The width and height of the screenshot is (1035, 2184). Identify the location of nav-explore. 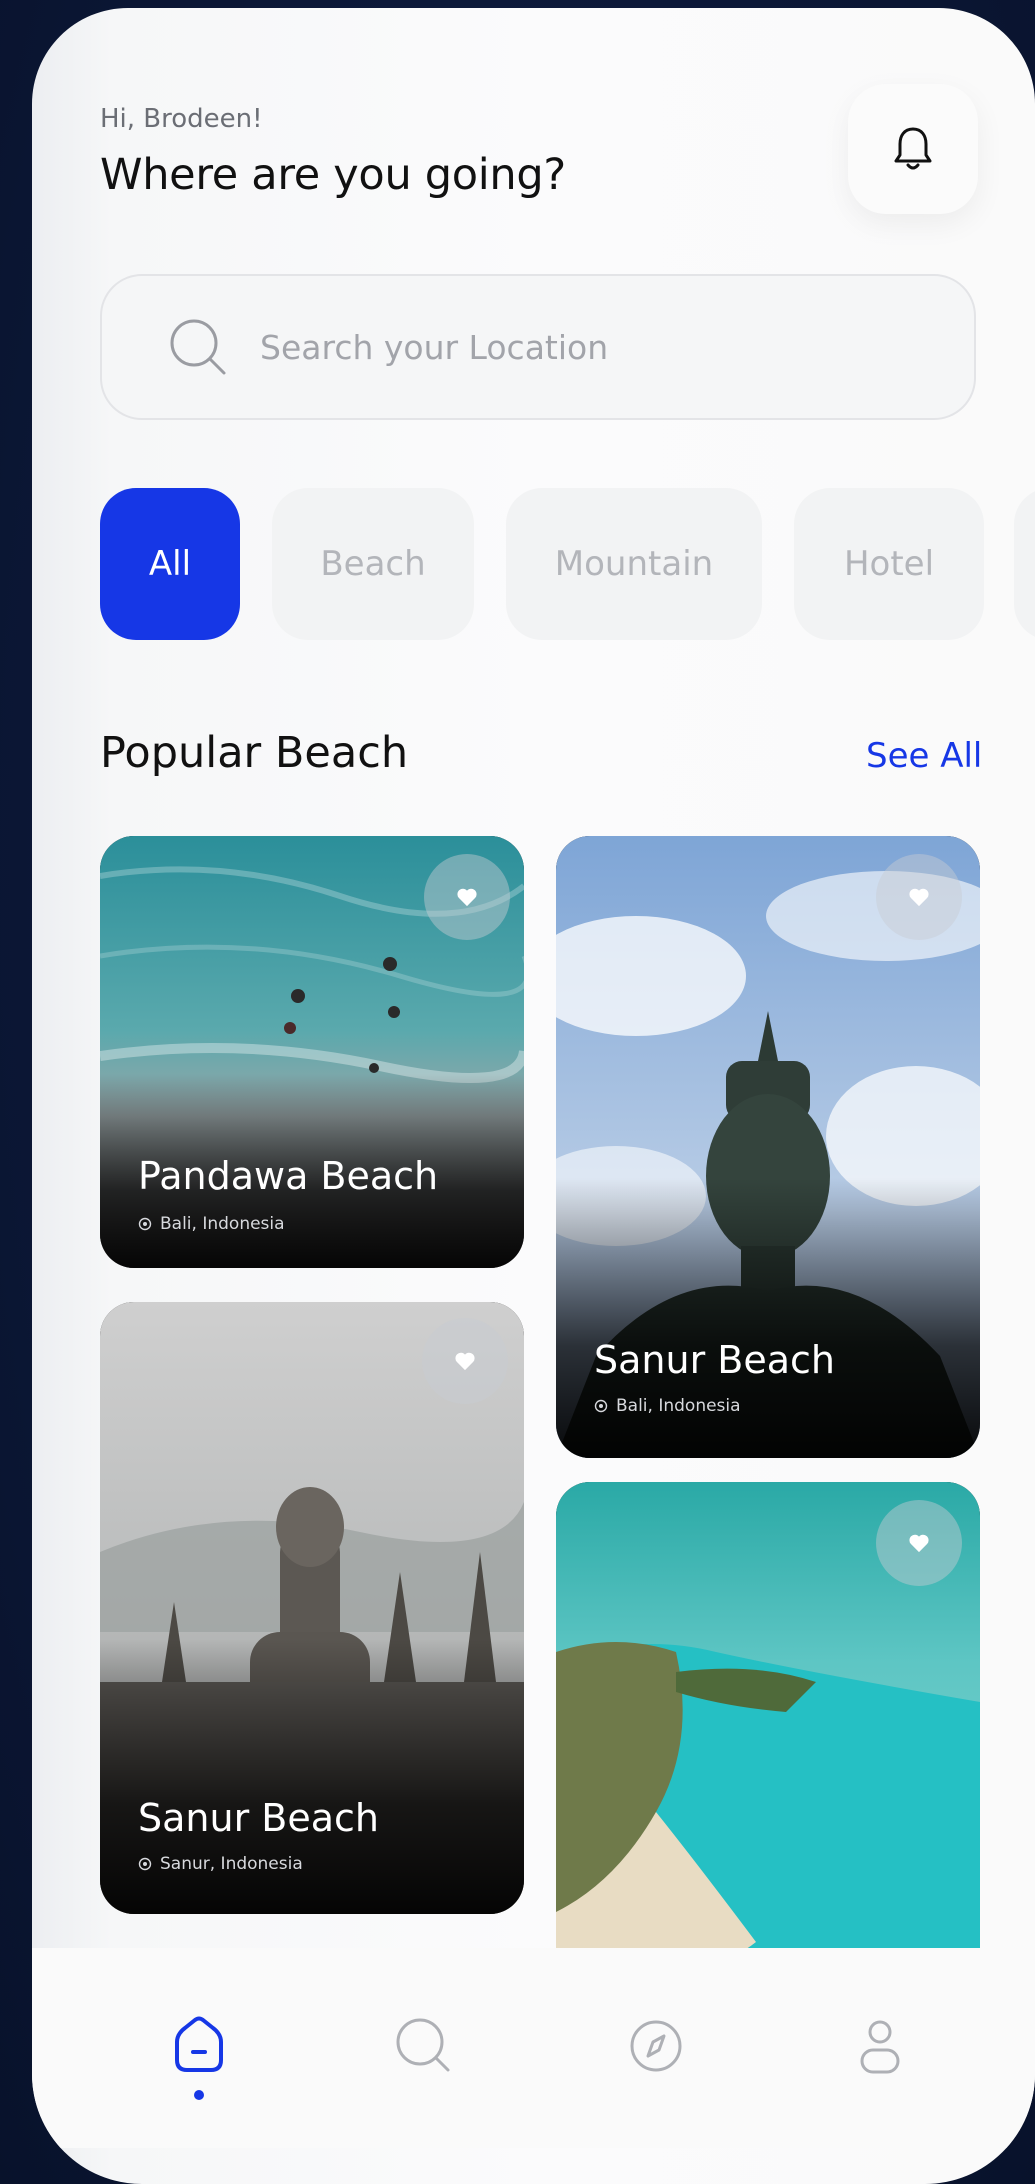
(656, 2046).